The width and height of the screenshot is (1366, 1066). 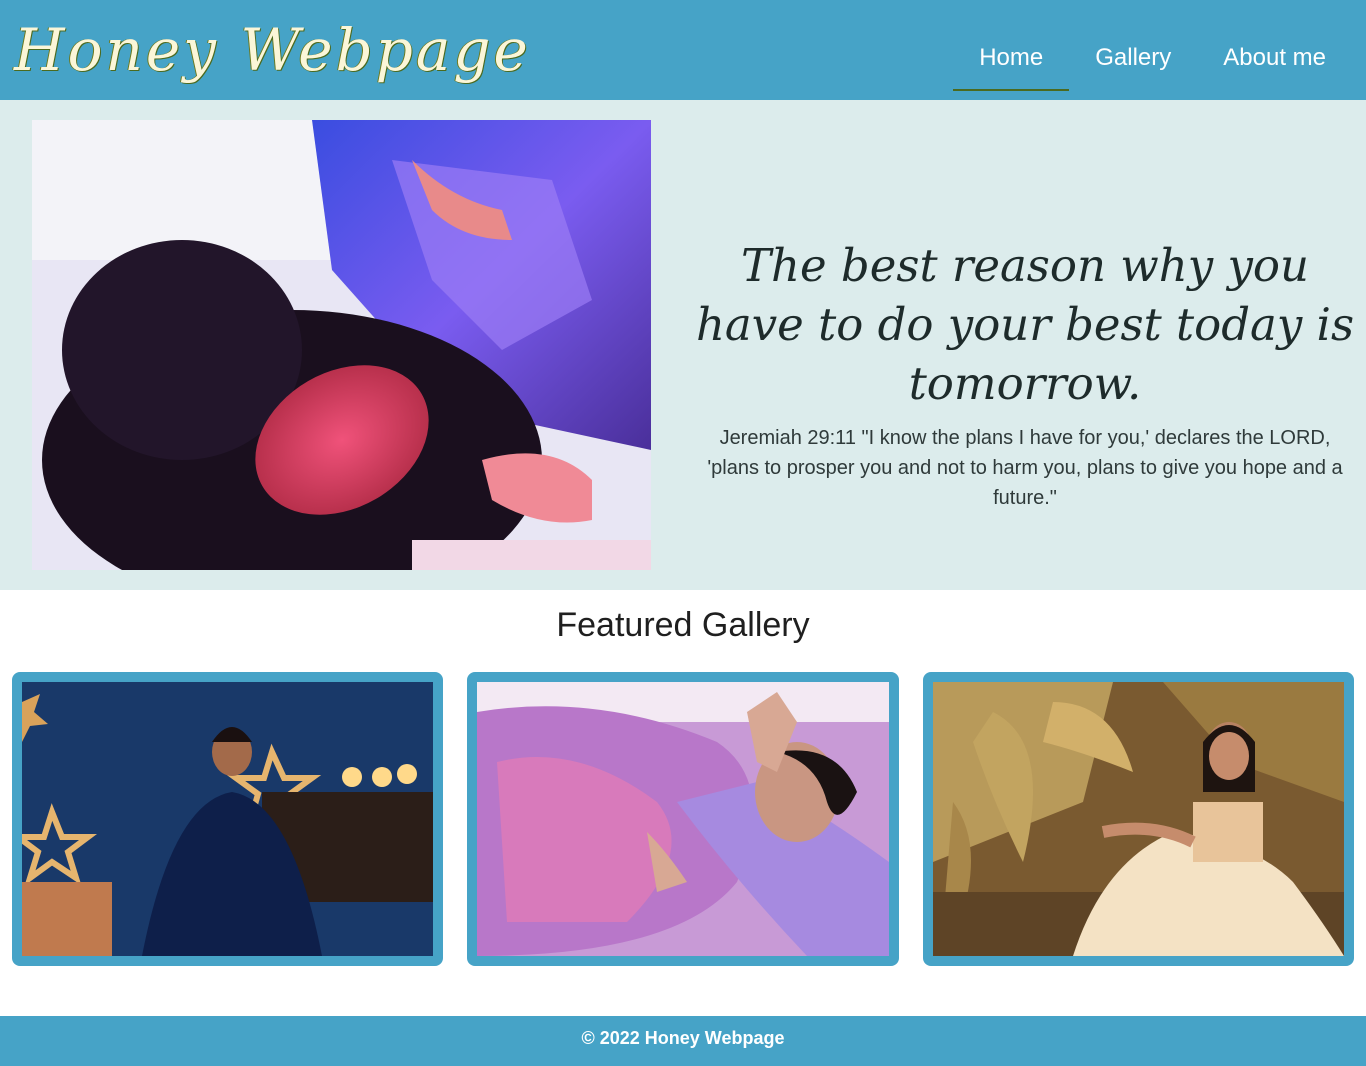 I want to click on main-nav: Home Gallery About me, so click(x=1152, y=50).